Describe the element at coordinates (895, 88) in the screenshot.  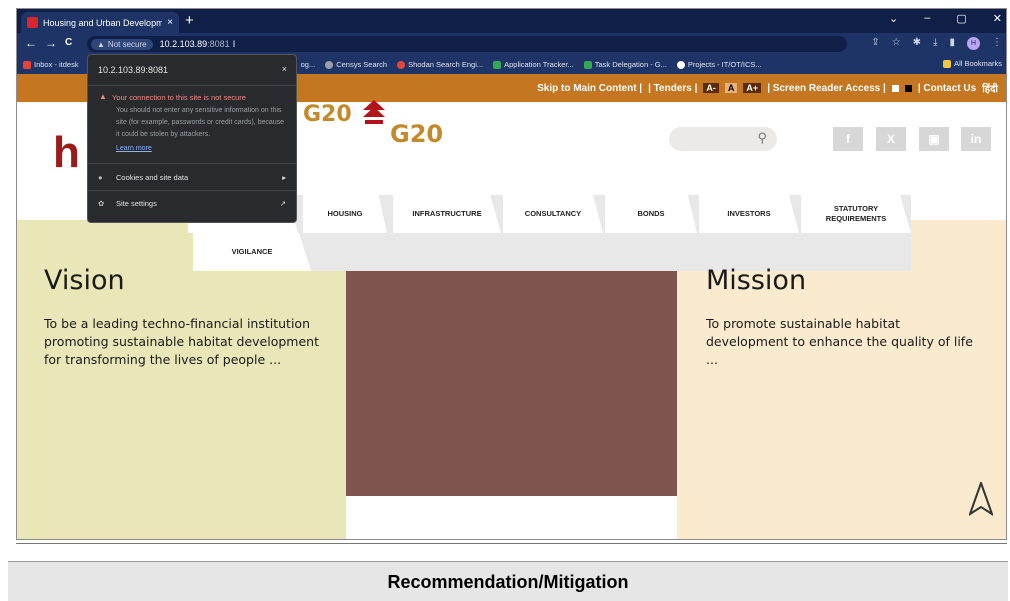
I see `light-theme-icon` at that location.